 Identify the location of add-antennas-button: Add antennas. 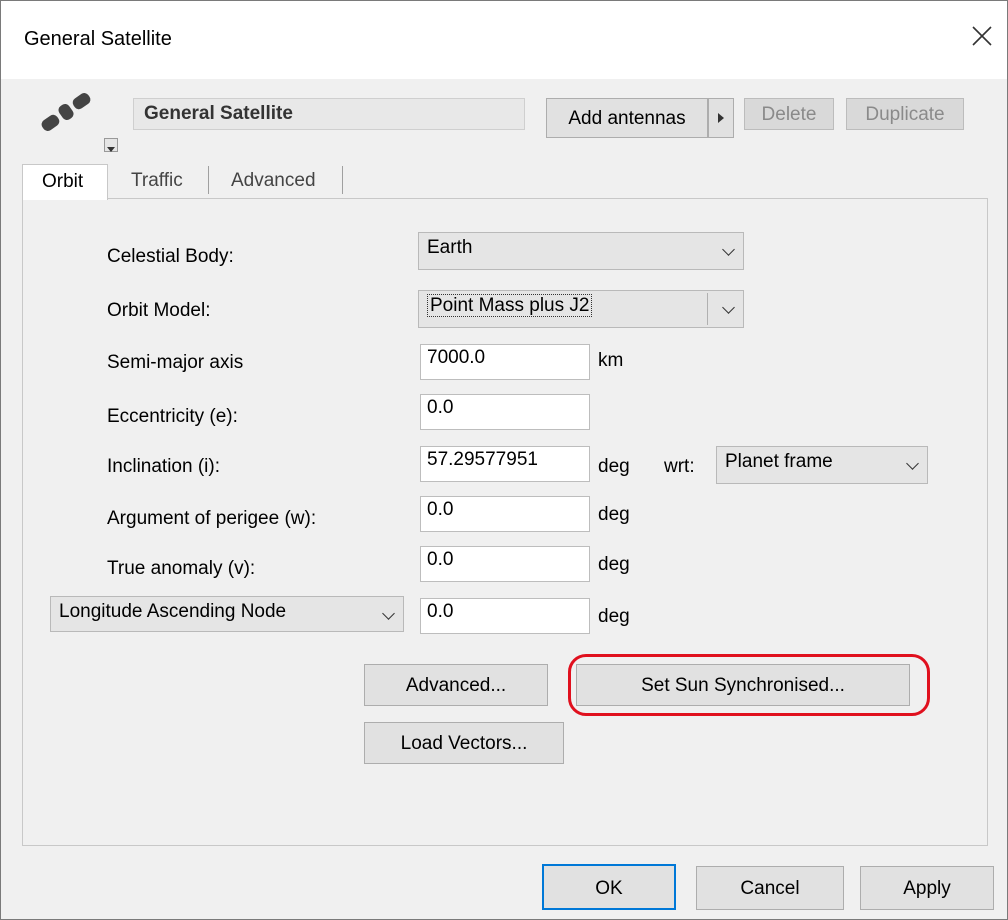
(627, 118).